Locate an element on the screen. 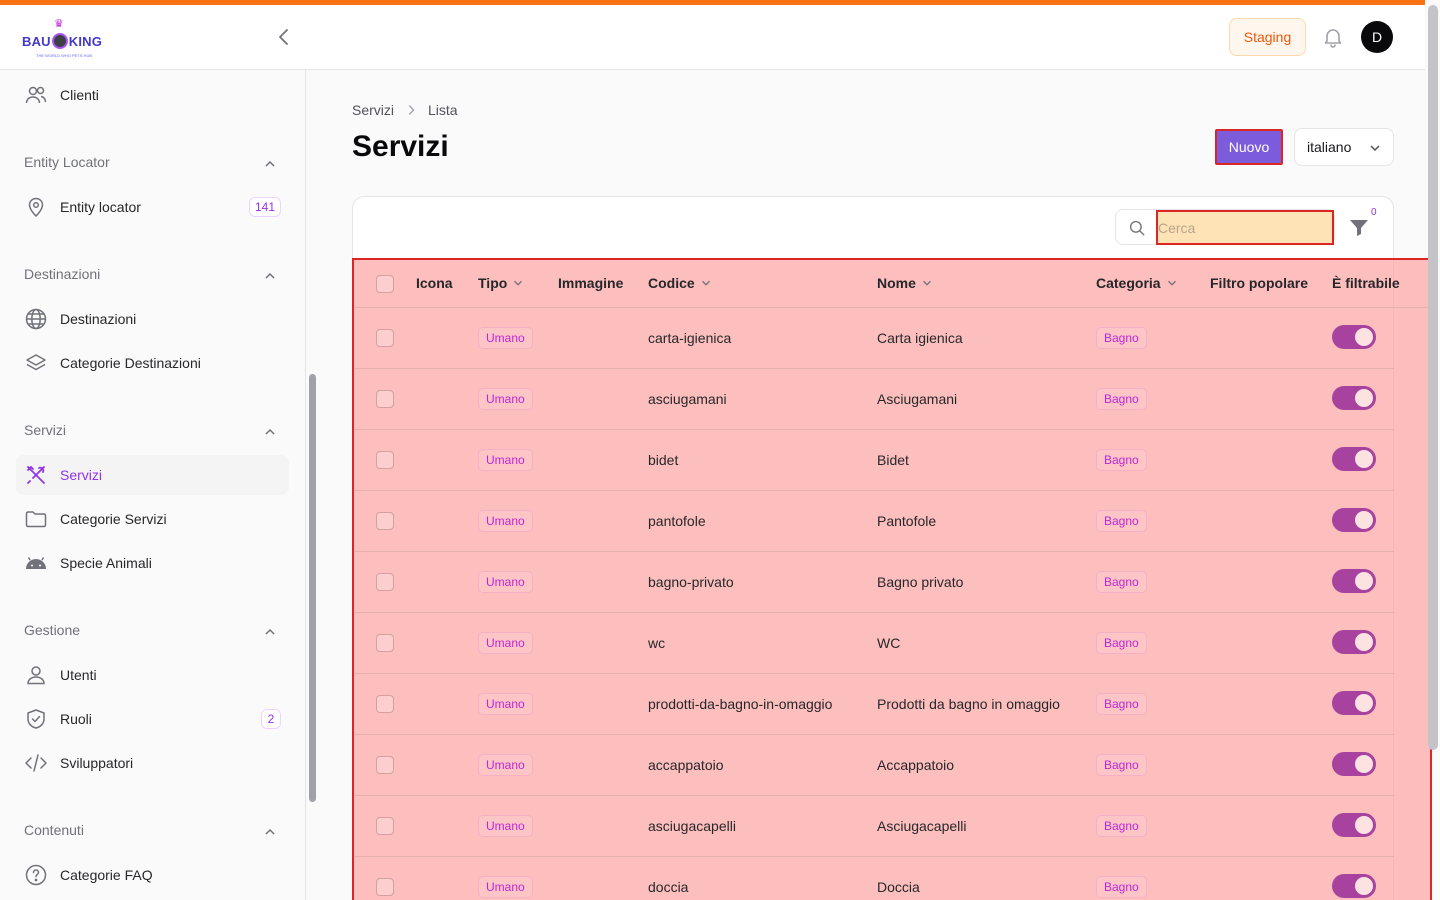 The width and height of the screenshot is (1440, 900). sidebar-item-clienti: Clienti is located at coordinates (152, 95).